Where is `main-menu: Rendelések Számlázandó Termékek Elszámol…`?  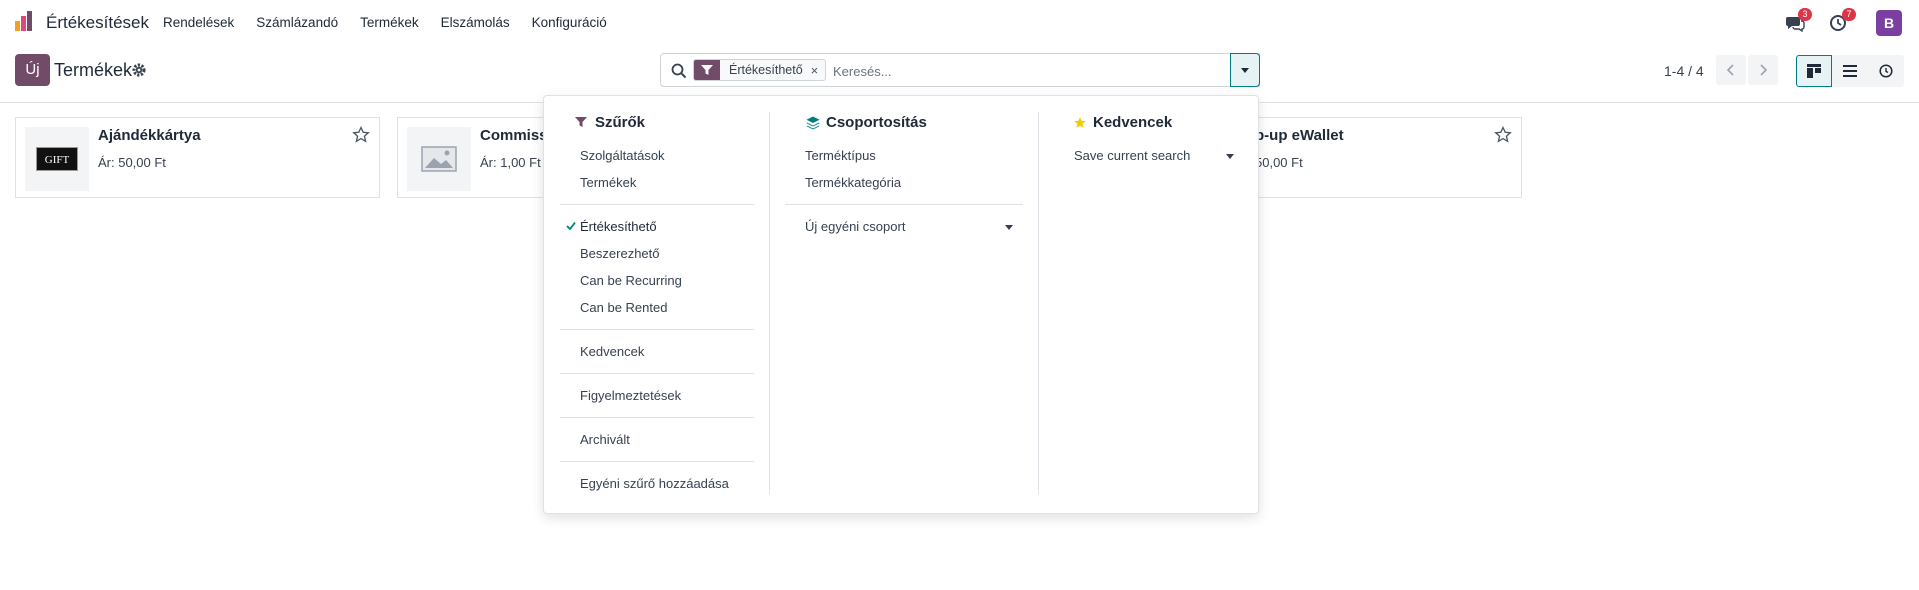
main-menu: Rendelések Számlázandó Termékek Elszámol… is located at coordinates (396, 22).